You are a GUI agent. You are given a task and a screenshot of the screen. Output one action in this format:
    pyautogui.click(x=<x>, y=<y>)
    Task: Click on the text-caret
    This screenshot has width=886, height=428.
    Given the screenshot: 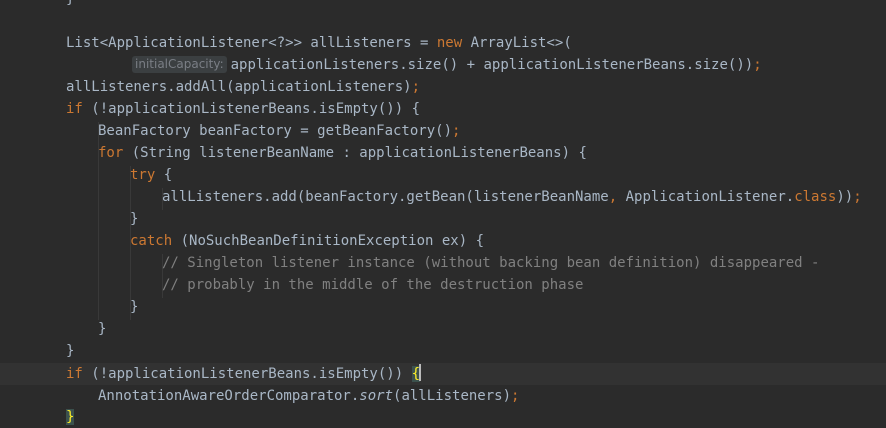 What is the action you would take?
    pyautogui.click(x=420, y=372)
    